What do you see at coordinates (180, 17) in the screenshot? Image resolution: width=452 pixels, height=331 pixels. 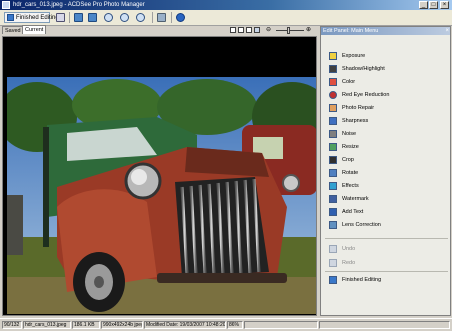 I see `help-icon` at bounding box center [180, 17].